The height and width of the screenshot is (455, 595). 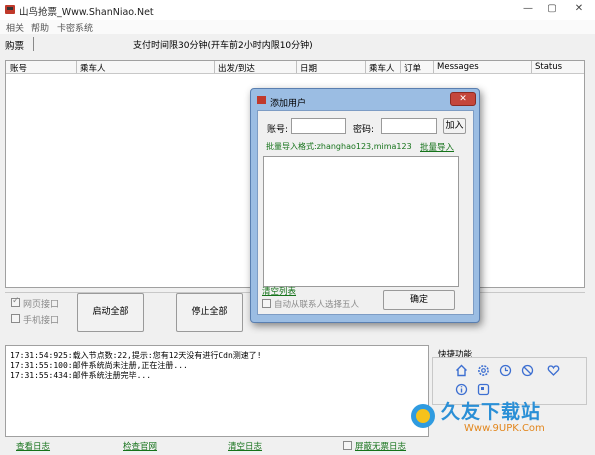 I want to click on batch-import-link: 批量导入, so click(x=437, y=147).